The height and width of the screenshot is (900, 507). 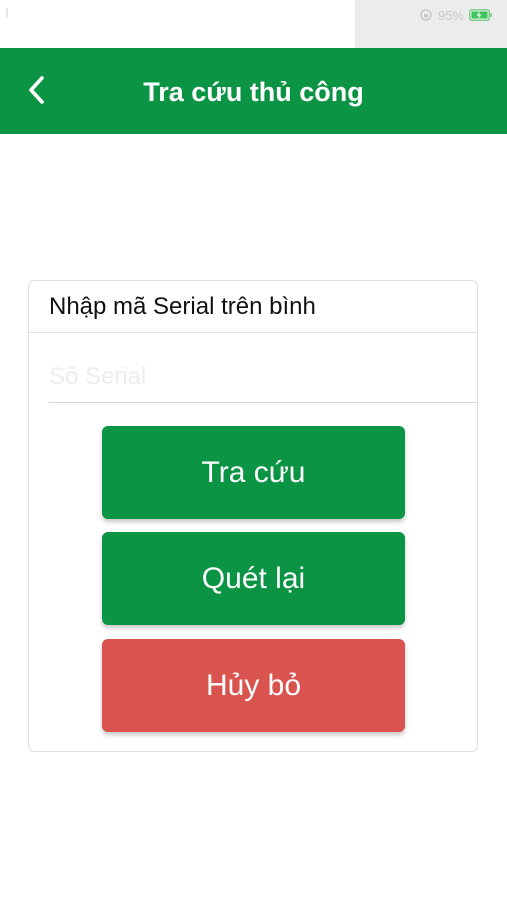 What do you see at coordinates (253, 24) in the screenshot?
I see `status-bar: 95%` at bounding box center [253, 24].